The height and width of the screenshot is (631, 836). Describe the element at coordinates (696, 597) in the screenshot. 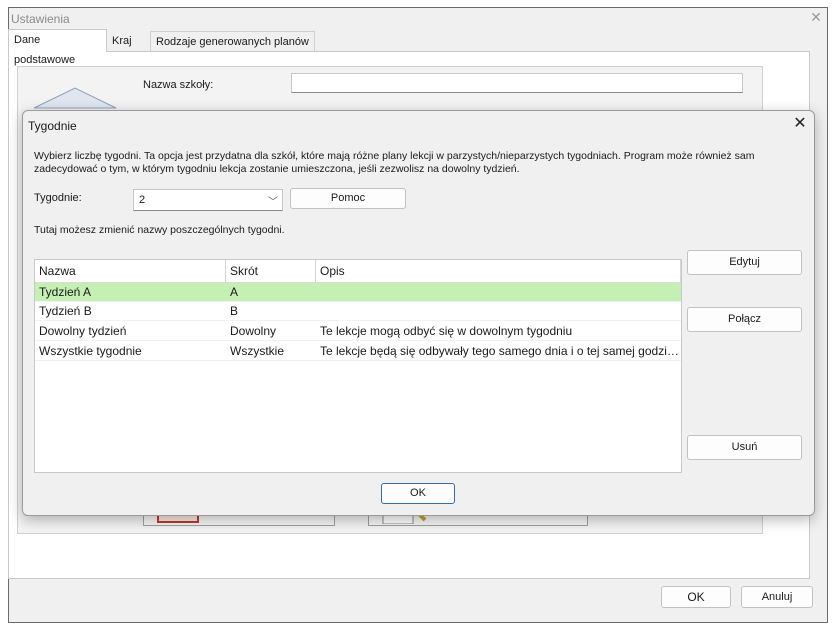

I see `ok-button: OK` at that location.